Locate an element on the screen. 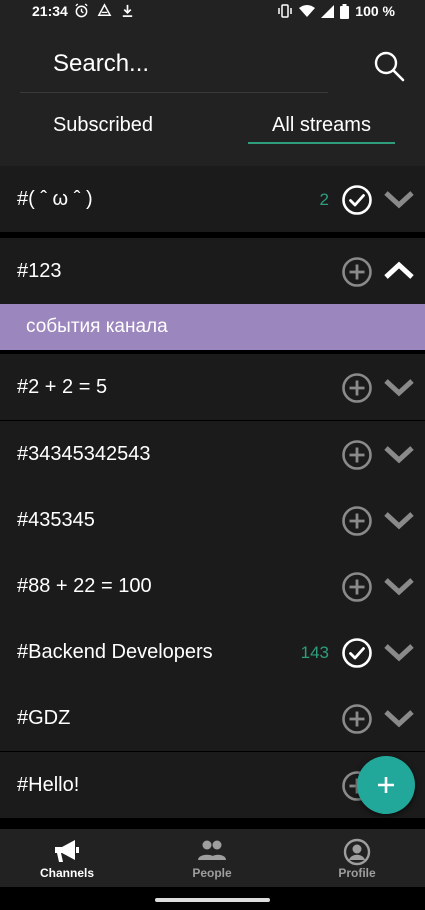  status-left-icons is located at coordinates (104, 10).